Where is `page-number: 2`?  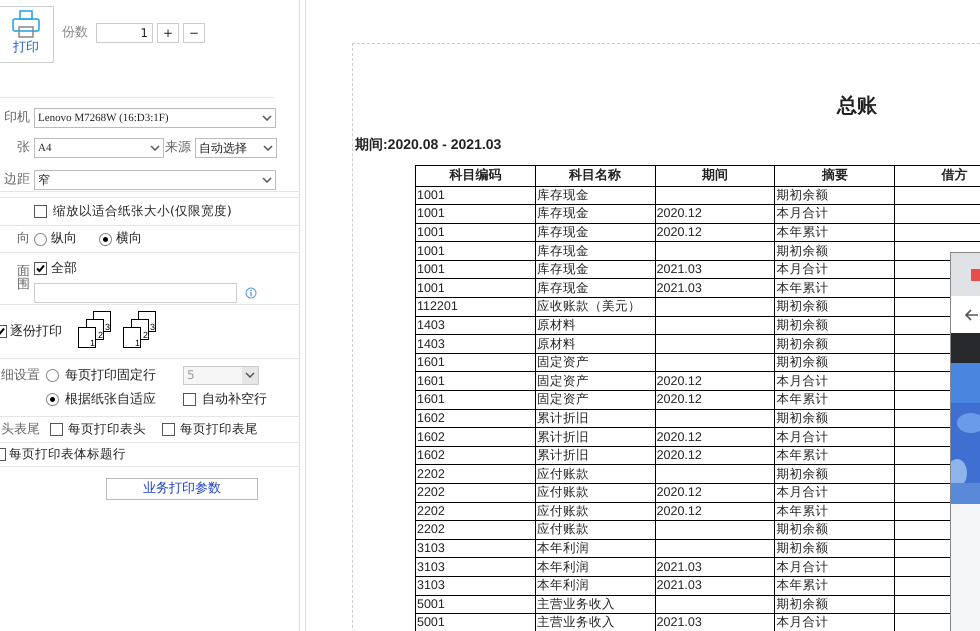
page-number: 2 is located at coordinates (101, 335).